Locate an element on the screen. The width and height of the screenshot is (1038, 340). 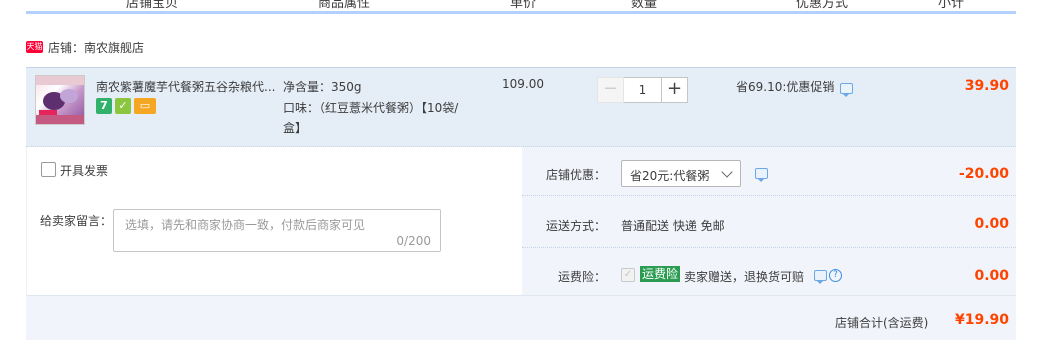
shop-total-label: 店铺合计(含运费) is located at coordinates (882, 323).